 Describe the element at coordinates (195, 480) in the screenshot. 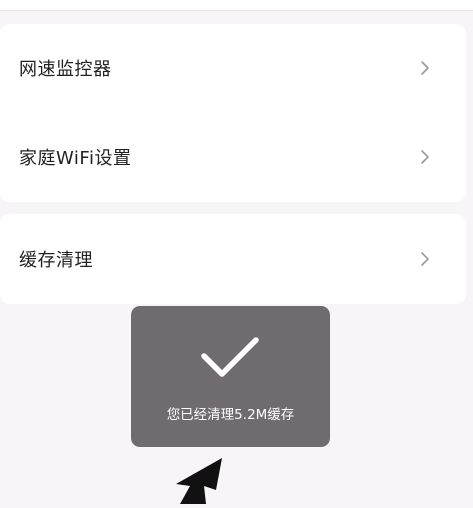

I see `pointer-arrow-icon` at that location.